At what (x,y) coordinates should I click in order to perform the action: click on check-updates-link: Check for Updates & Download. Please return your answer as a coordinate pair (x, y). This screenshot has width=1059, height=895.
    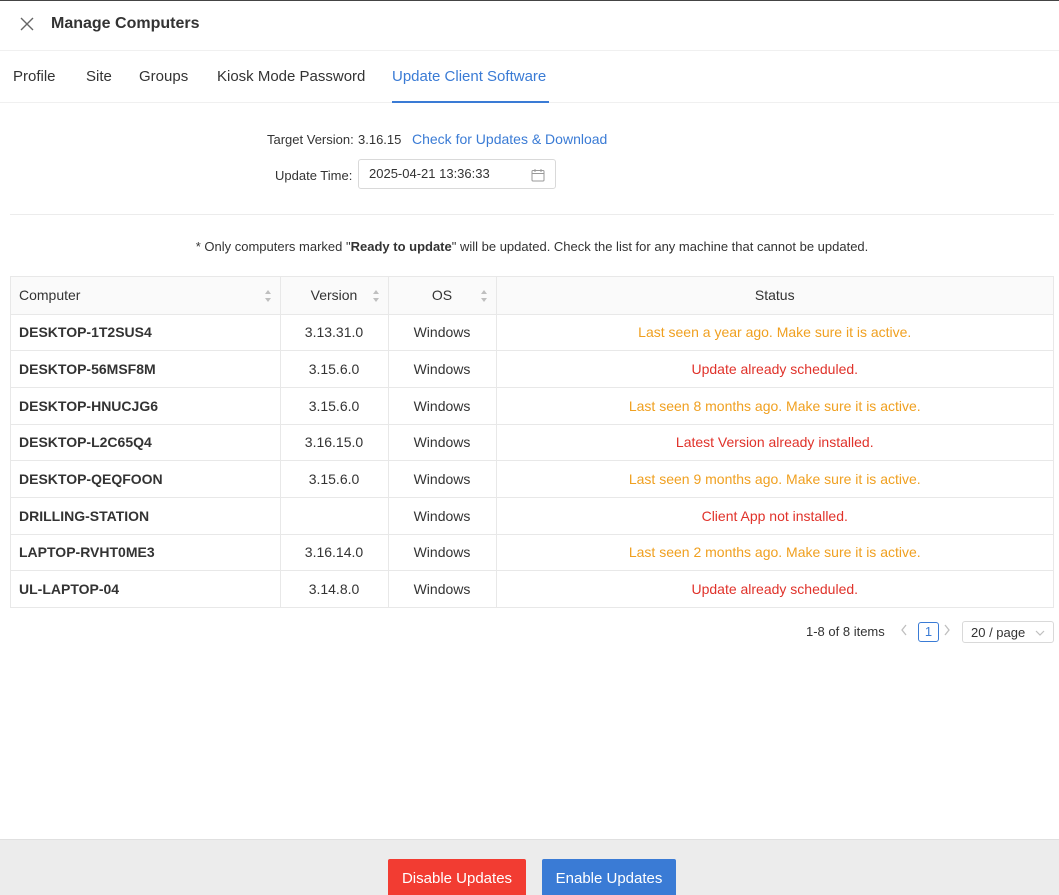
    Looking at the image, I should click on (509, 139).